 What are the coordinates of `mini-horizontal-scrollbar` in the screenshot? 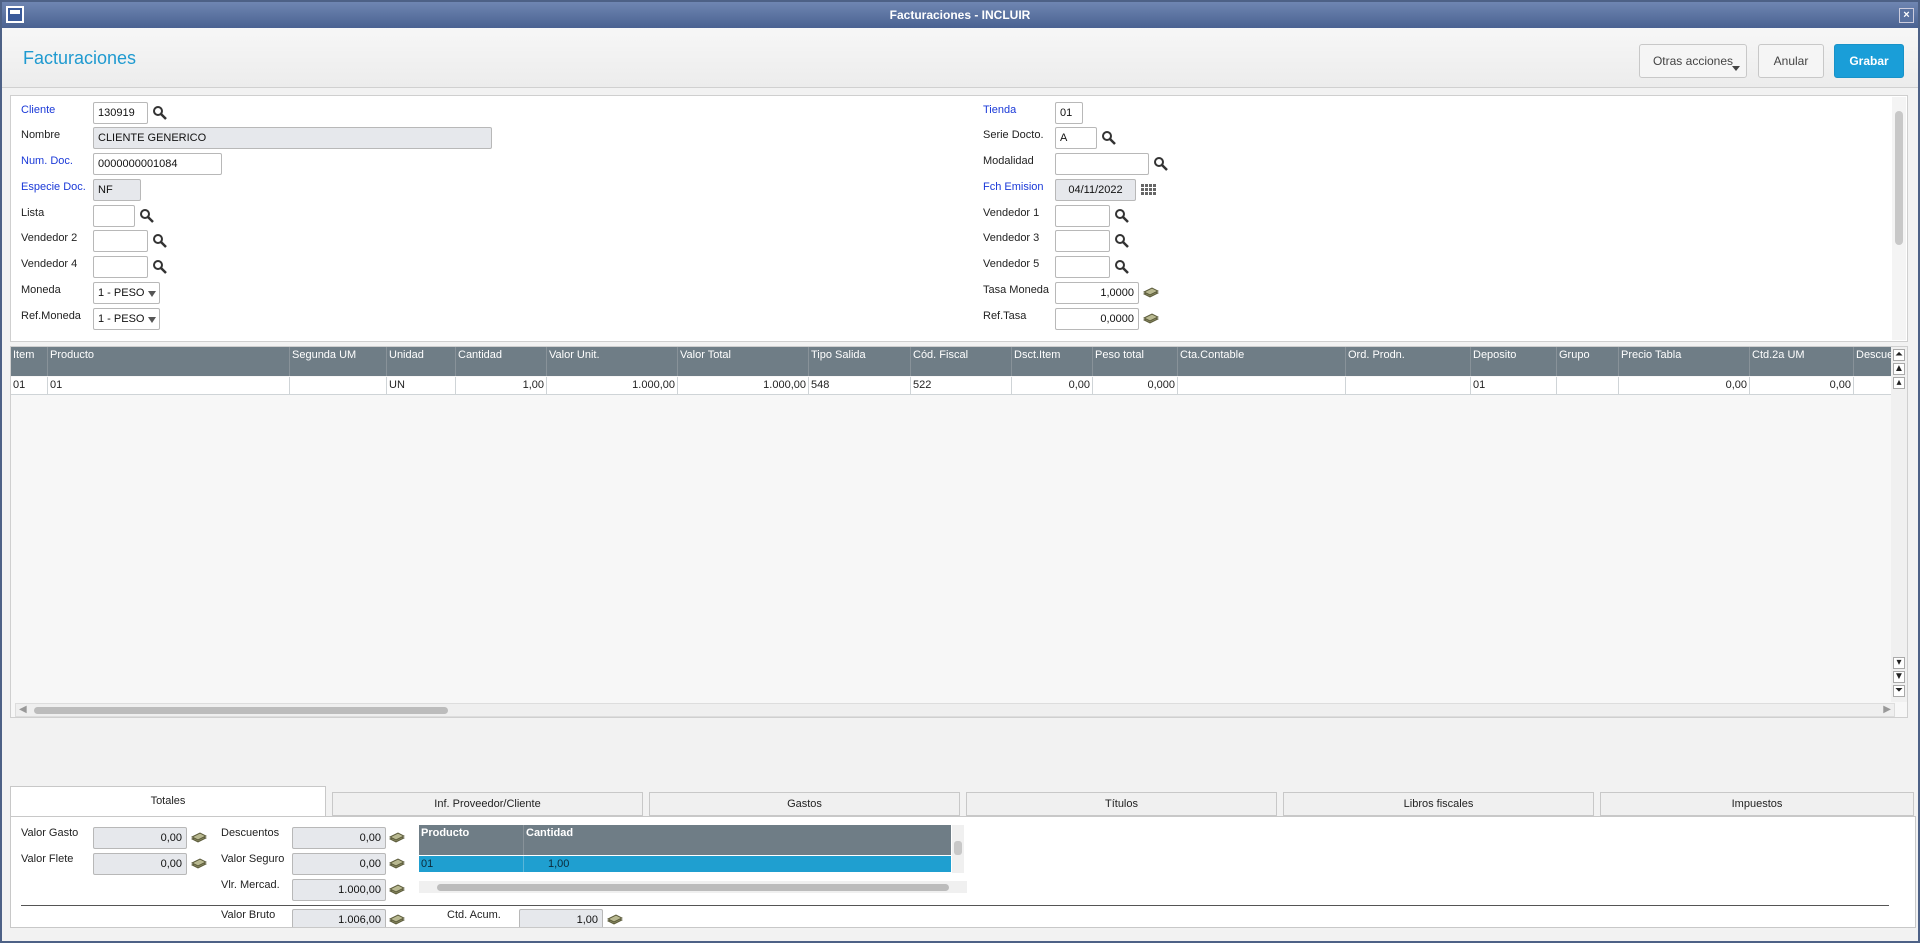 It's located at (693, 887).